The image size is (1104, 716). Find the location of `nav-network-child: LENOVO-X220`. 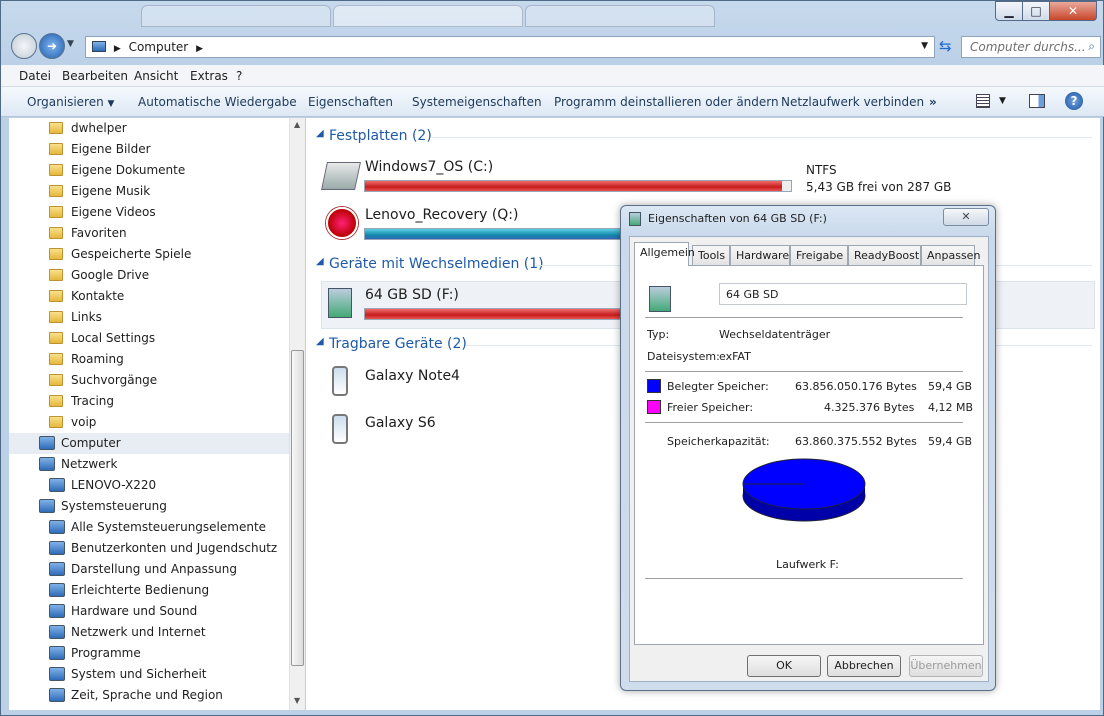

nav-network-child: LENOVO-X220 is located at coordinates (149, 485).